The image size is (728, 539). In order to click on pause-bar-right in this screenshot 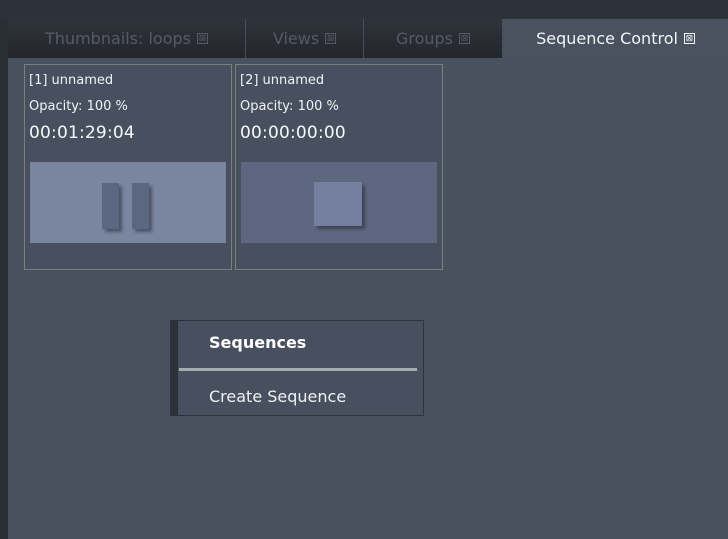, I will do `click(140, 206)`.